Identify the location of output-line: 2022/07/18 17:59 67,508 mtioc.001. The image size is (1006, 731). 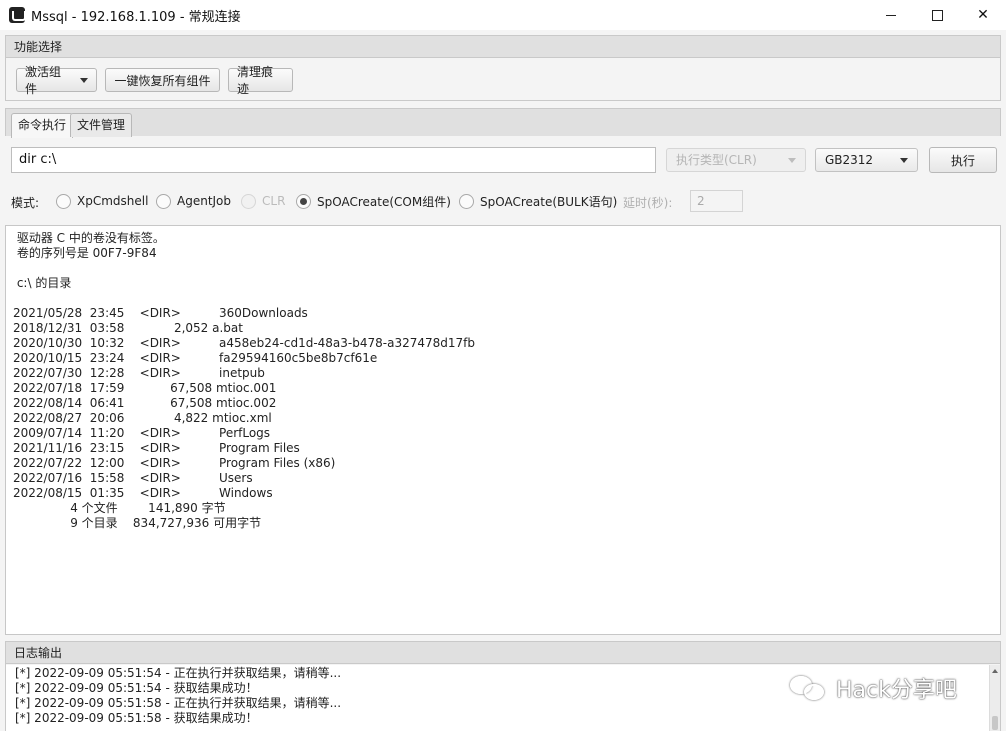
(145, 388).